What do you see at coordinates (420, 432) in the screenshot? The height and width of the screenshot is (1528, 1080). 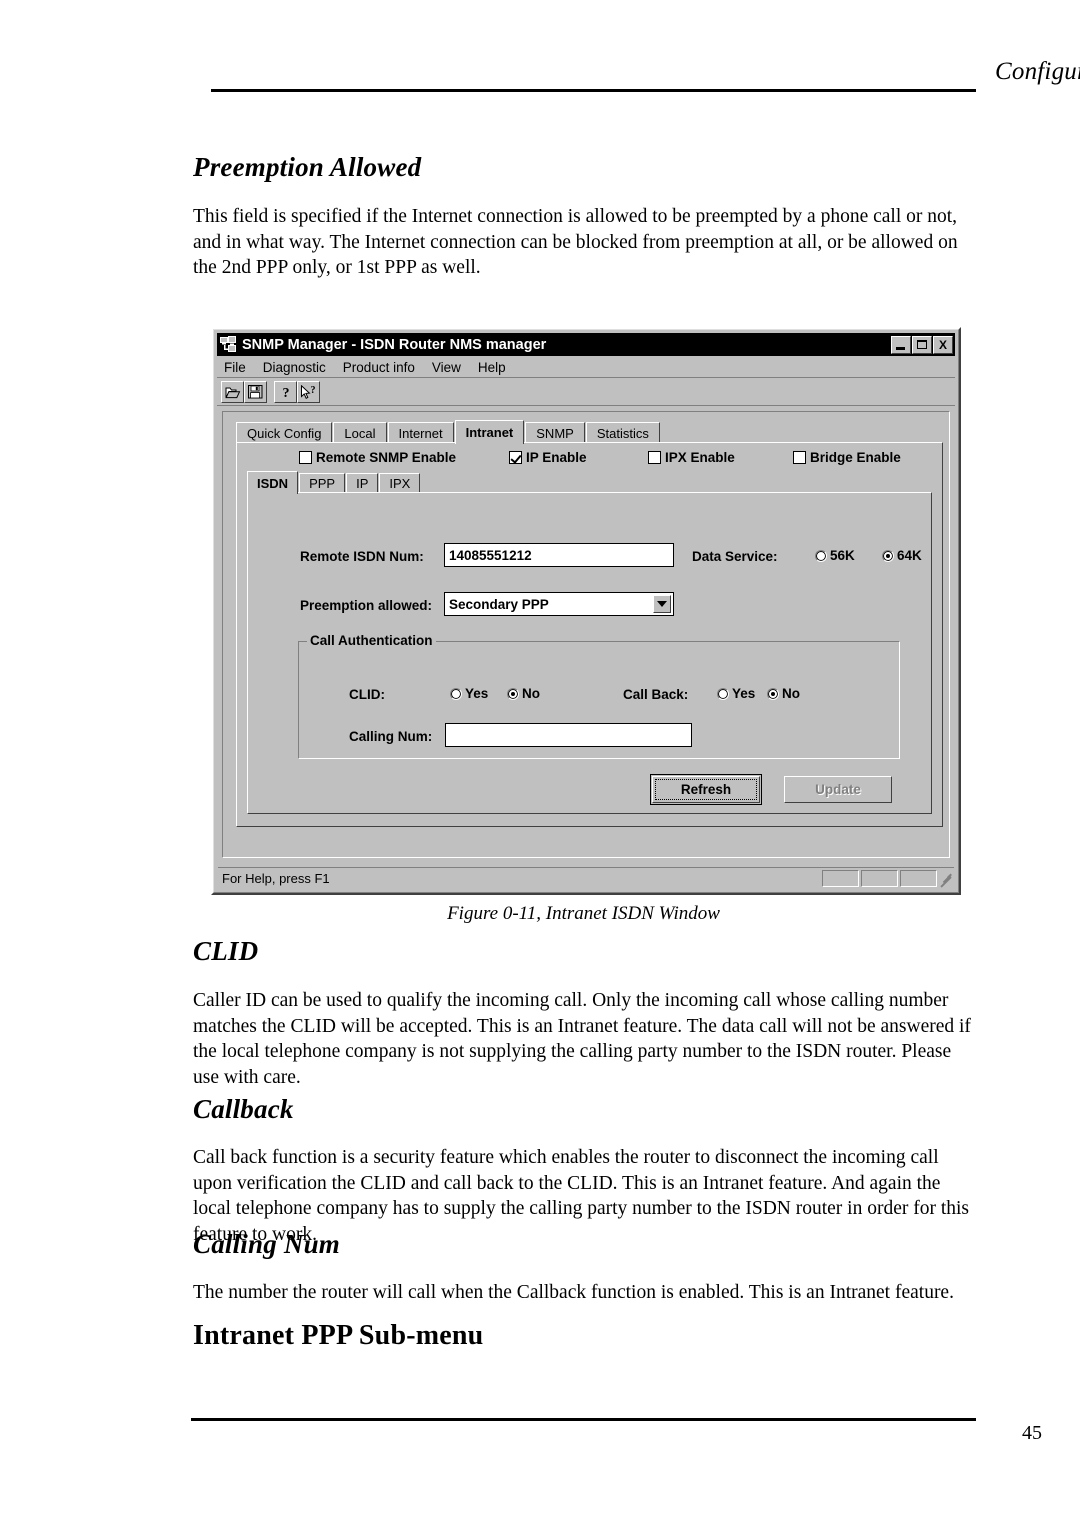 I see `tab-internet: Internet` at bounding box center [420, 432].